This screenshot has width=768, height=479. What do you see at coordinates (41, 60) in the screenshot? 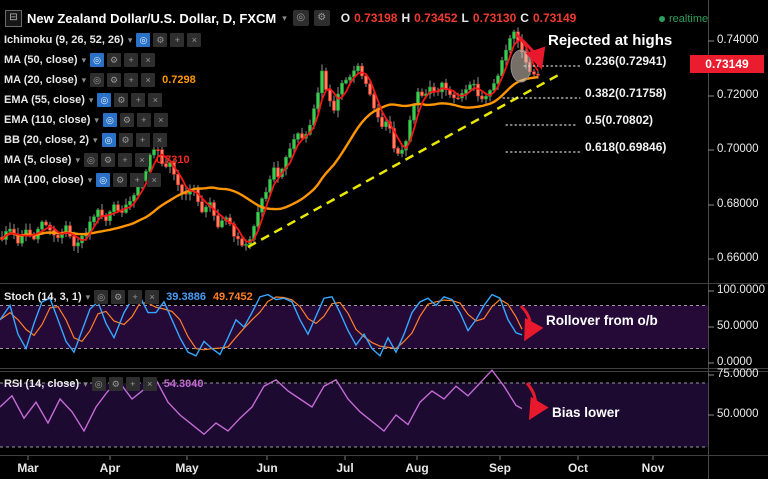
I see `indicator-label-ma-50-close: MA (50, close)` at bounding box center [41, 60].